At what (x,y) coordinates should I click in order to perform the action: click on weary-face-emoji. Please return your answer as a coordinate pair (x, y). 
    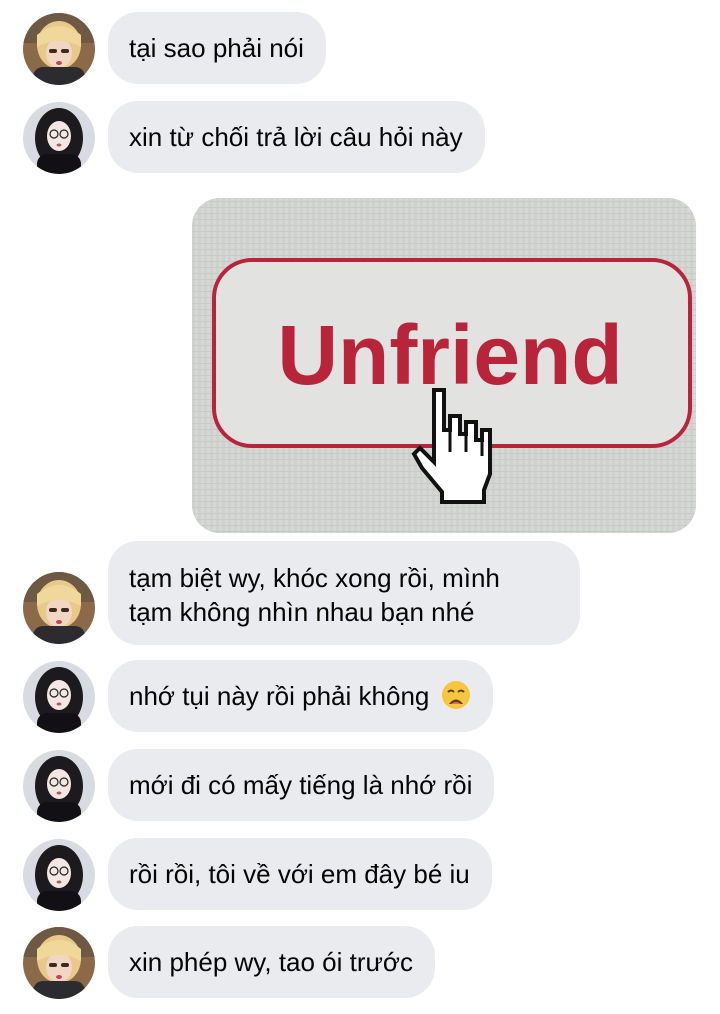
    Looking at the image, I should click on (455, 695).